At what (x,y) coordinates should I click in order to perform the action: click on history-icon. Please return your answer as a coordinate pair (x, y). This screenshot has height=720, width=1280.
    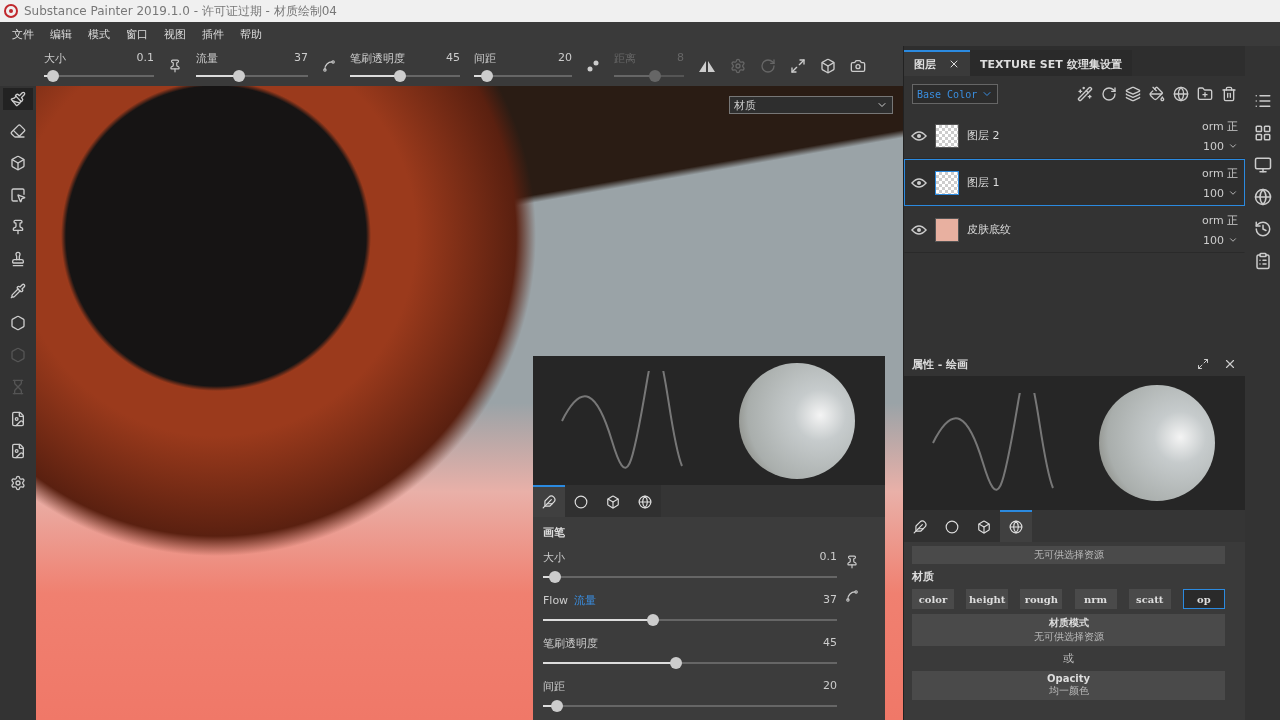
    Looking at the image, I should click on (1262, 229).